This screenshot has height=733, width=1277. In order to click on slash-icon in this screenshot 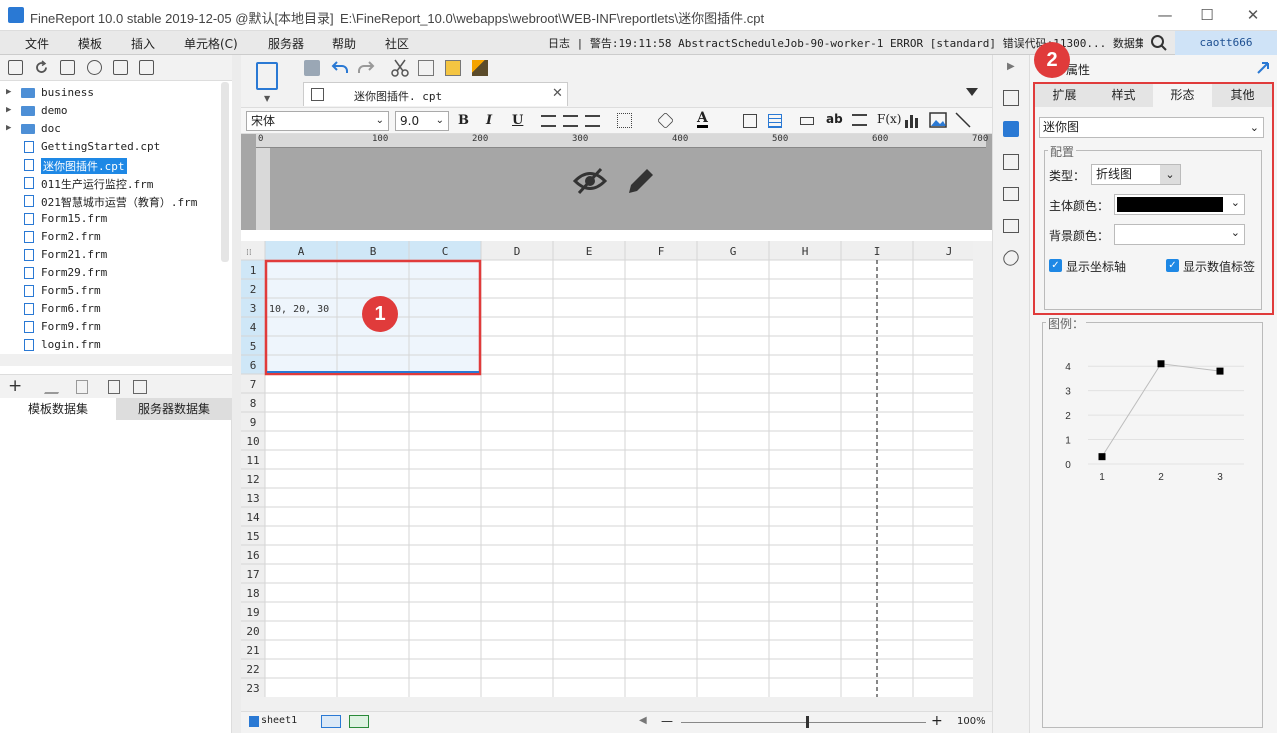, I will do `click(963, 120)`.